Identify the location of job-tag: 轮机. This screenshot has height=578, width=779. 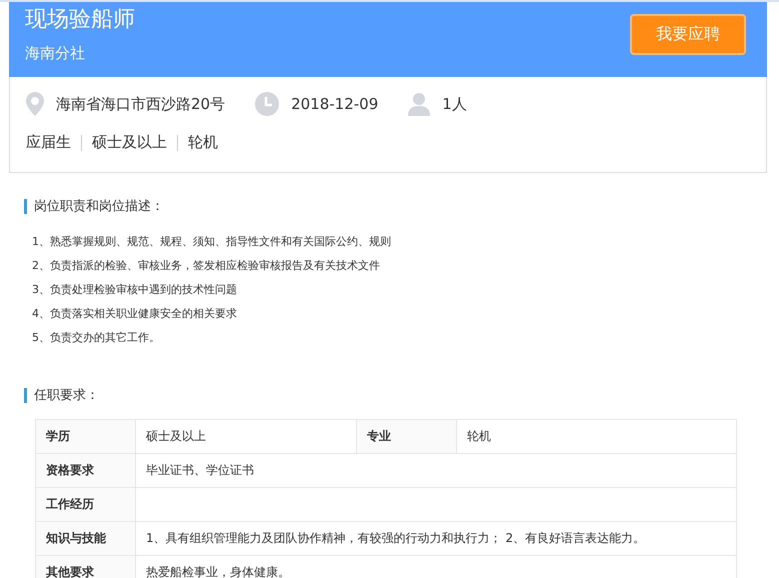
(203, 142).